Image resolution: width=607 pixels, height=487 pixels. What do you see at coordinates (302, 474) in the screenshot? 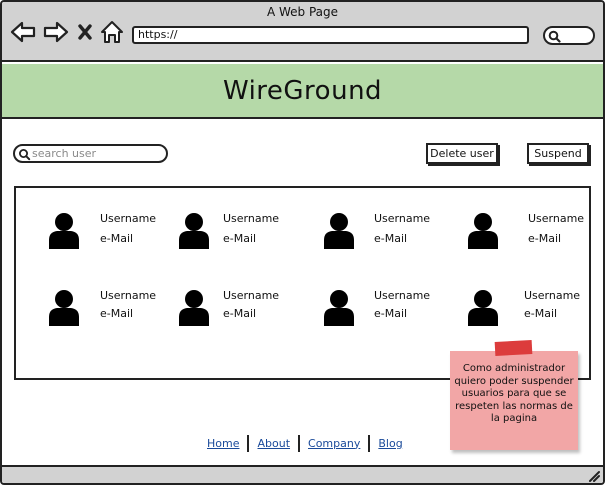
I see `status-bar` at bounding box center [302, 474].